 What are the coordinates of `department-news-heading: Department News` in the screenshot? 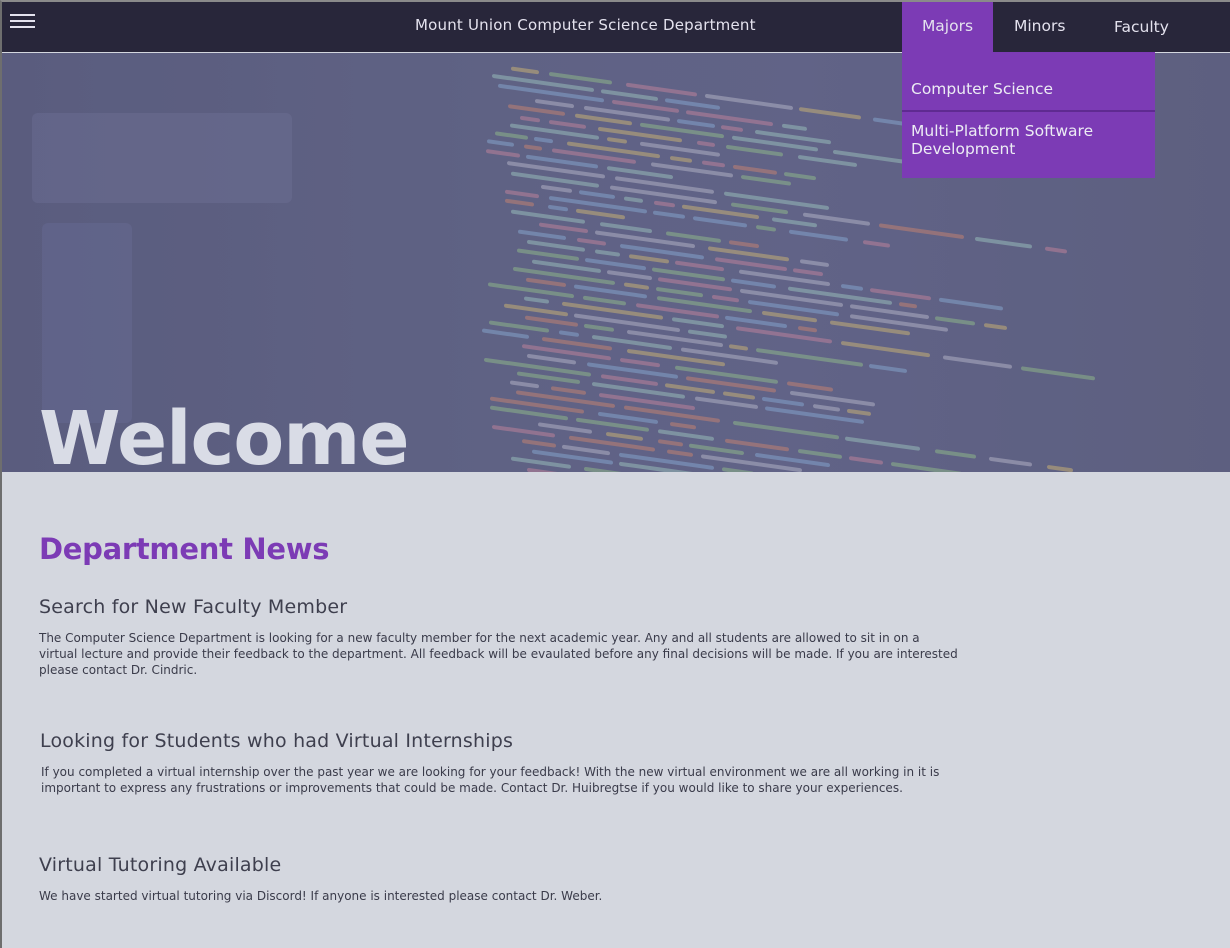 It's located at (184, 549).